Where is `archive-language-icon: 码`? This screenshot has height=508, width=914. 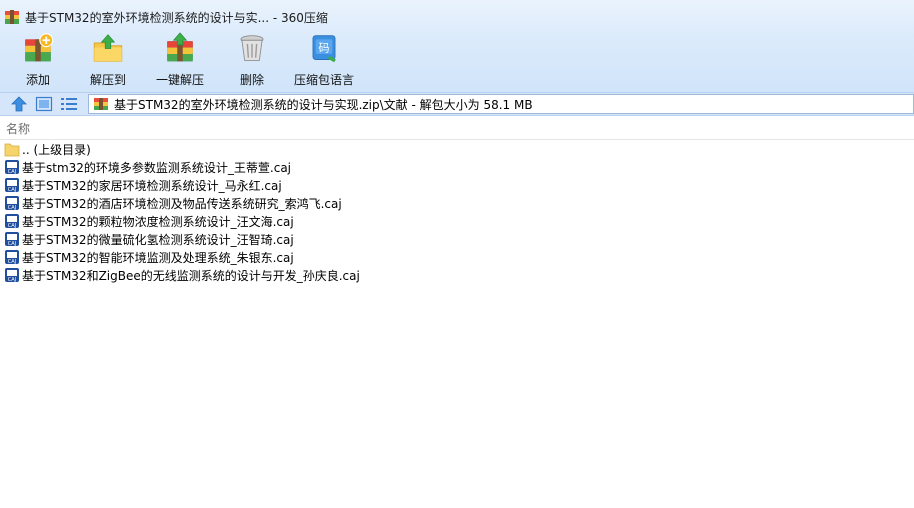
archive-language-icon: 码 is located at coordinates (324, 49).